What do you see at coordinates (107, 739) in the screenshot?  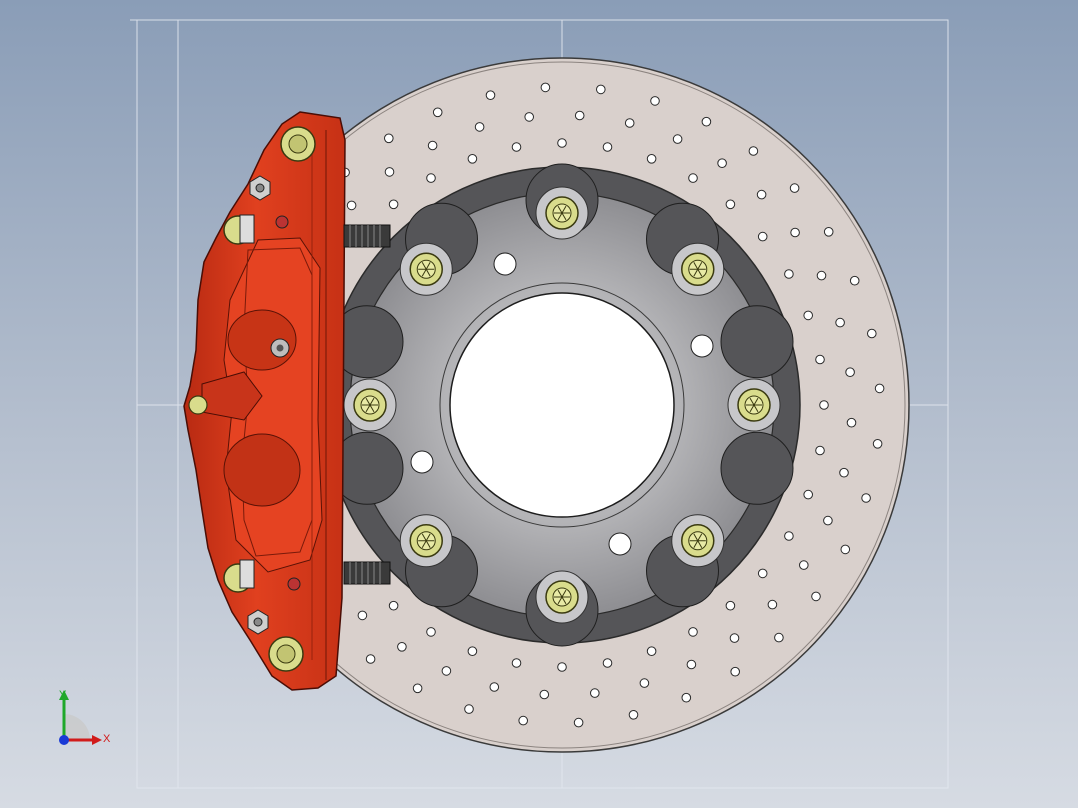 I see `x-axis-label: X` at bounding box center [107, 739].